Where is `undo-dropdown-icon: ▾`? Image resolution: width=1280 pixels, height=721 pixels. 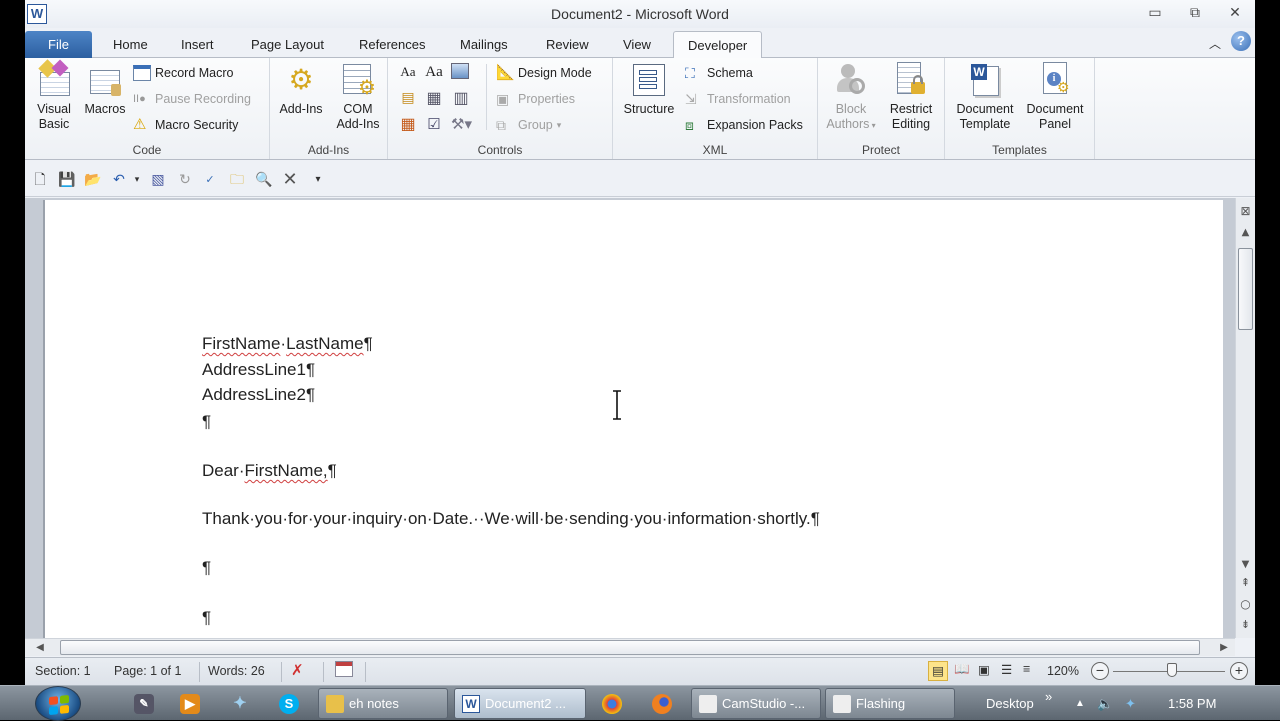 undo-dropdown-icon: ▾ is located at coordinates (137, 180).